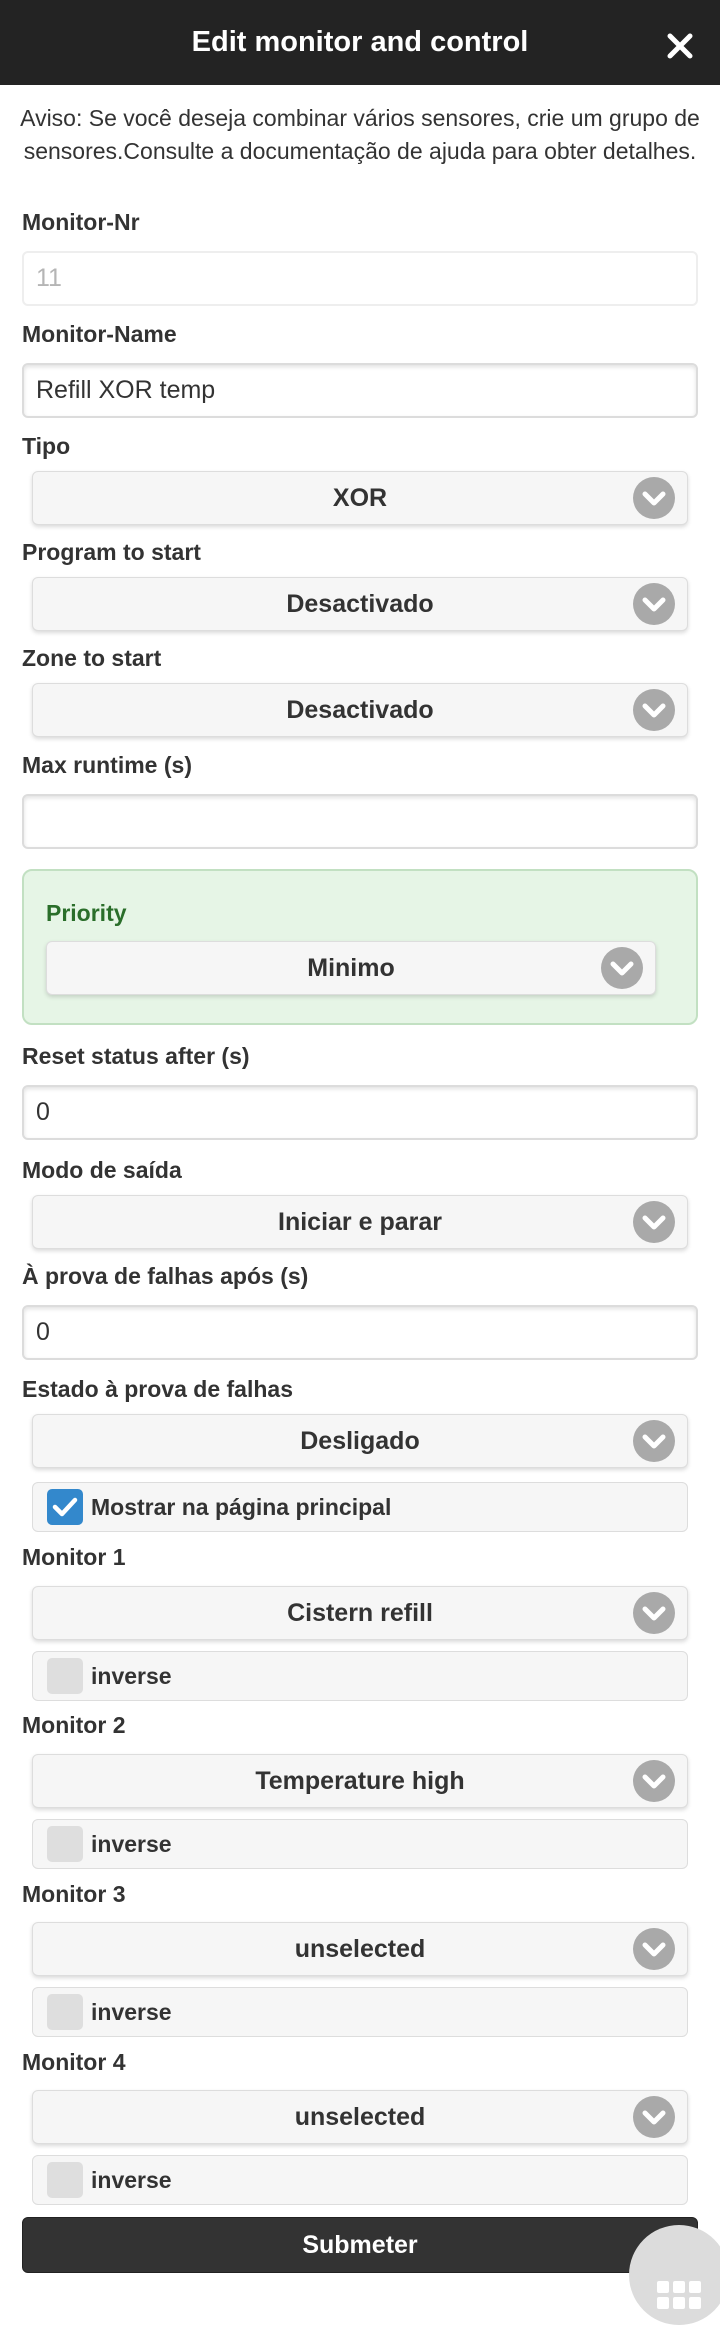 The width and height of the screenshot is (720, 2325). Describe the element at coordinates (131, 1675) in the screenshot. I see `monitor-1-inverse-label: inverse` at that location.